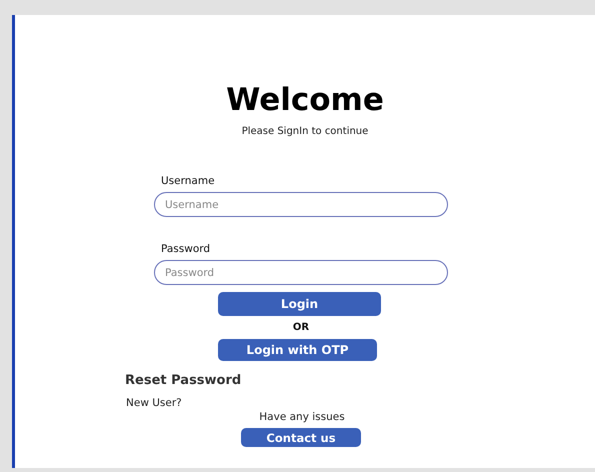 The width and height of the screenshot is (595, 472). I want to click on contact-button: Contact us, so click(301, 437).